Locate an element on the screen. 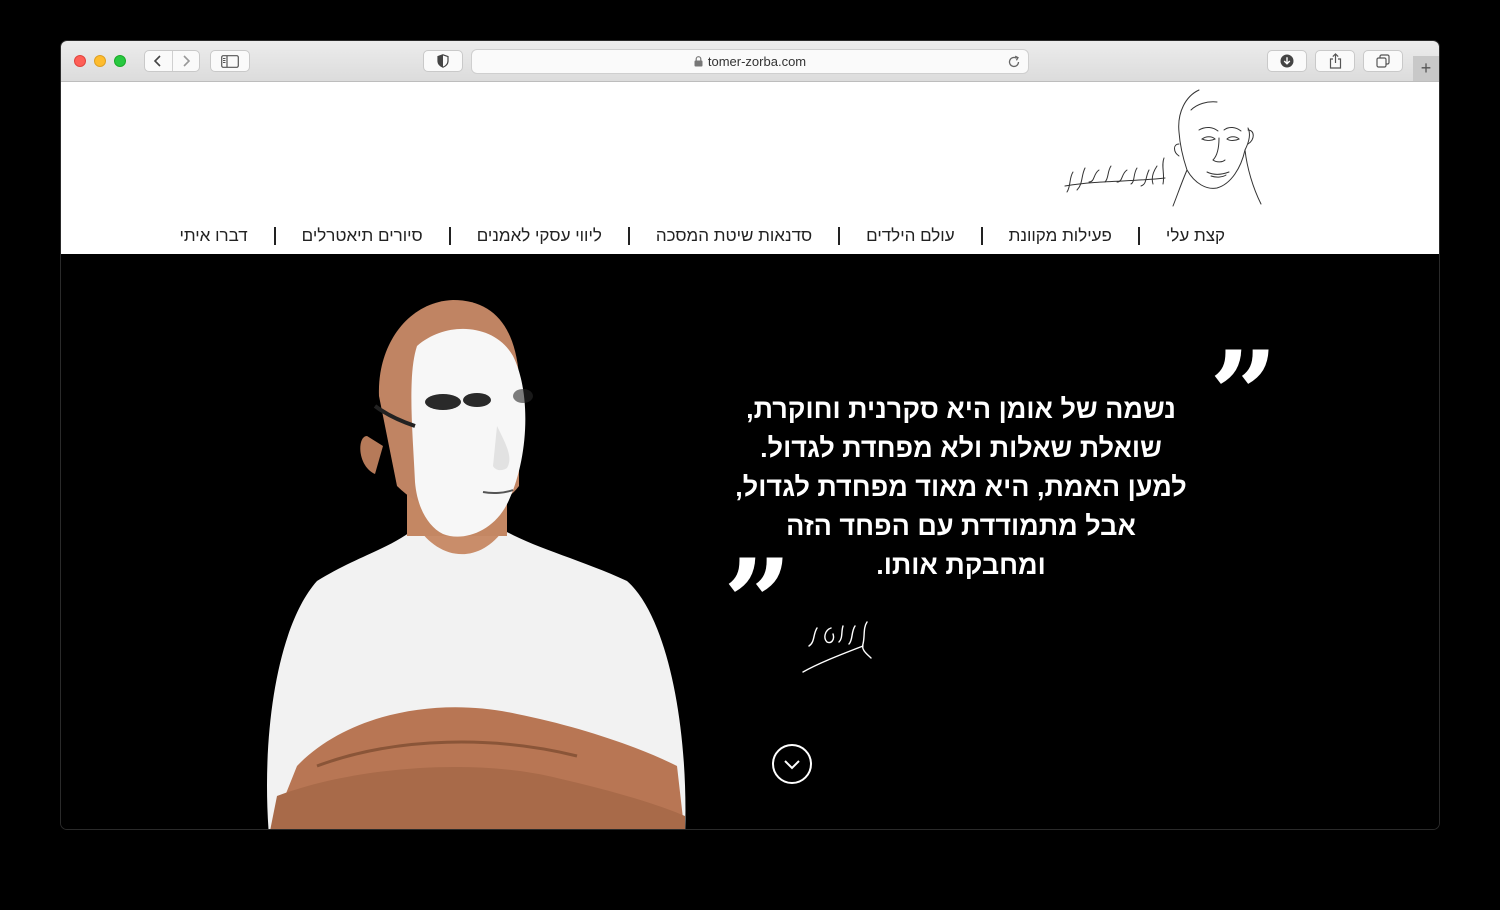  address-bar: tomer-zorba.com is located at coordinates (750, 61).